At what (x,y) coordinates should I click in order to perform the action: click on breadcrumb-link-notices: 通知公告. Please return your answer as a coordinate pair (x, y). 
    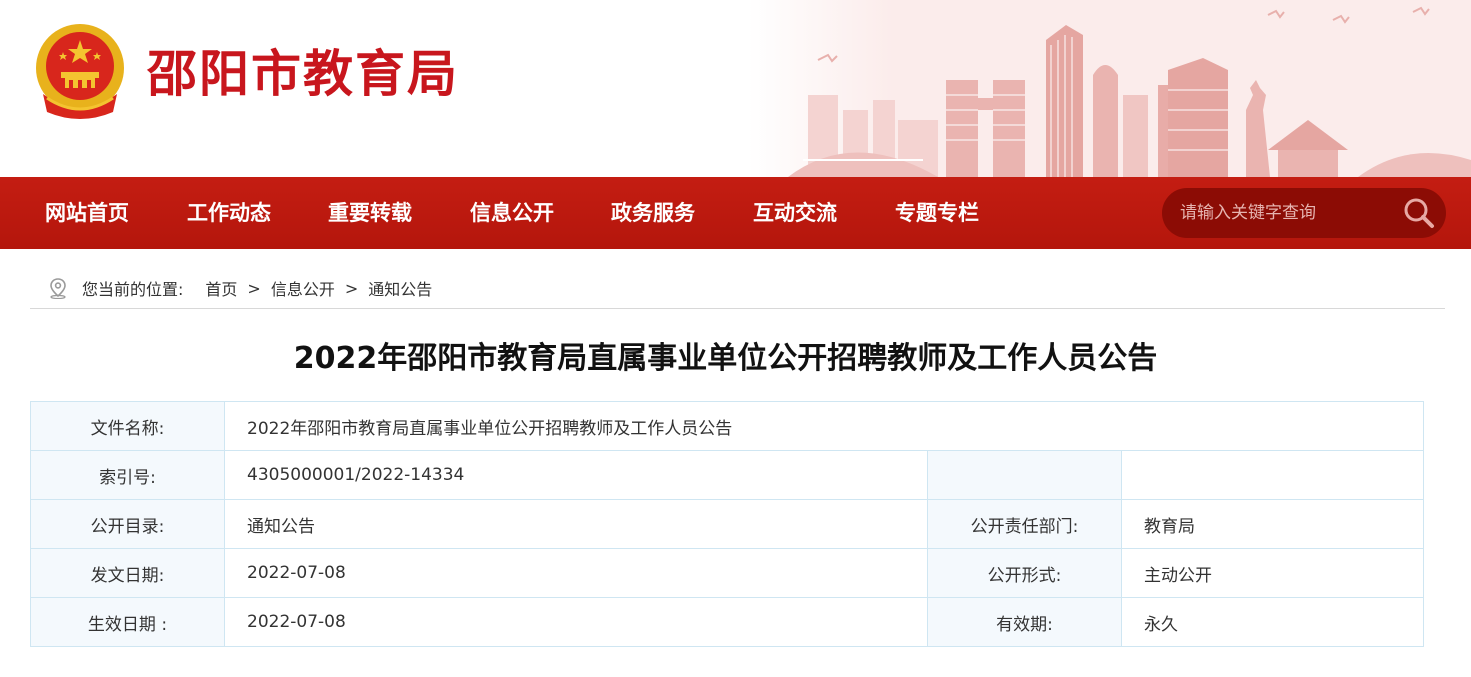
    Looking at the image, I should click on (400, 288).